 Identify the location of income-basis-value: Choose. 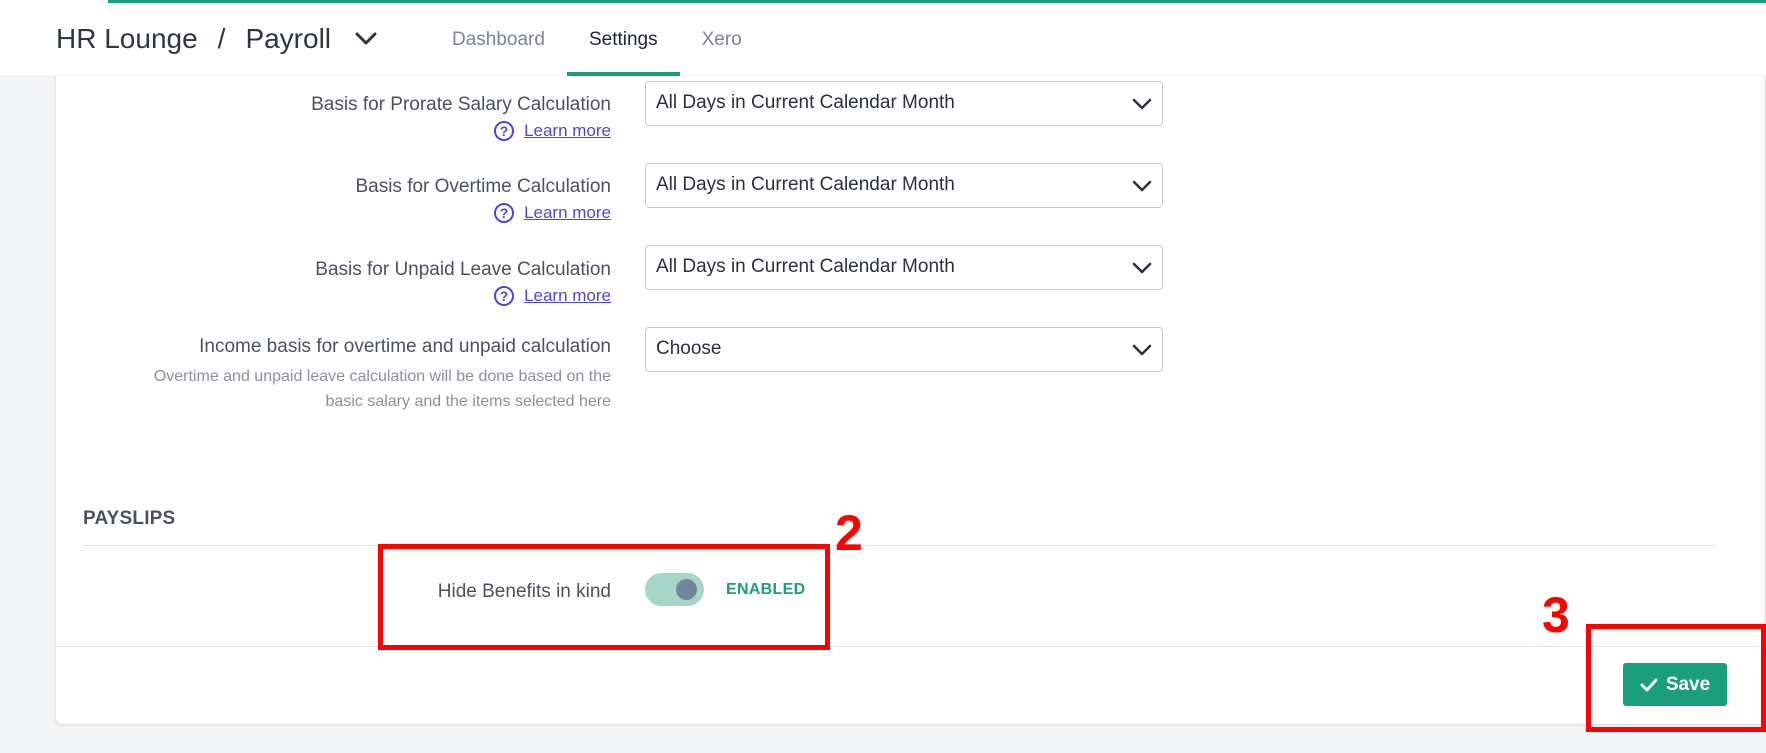
(689, 348).